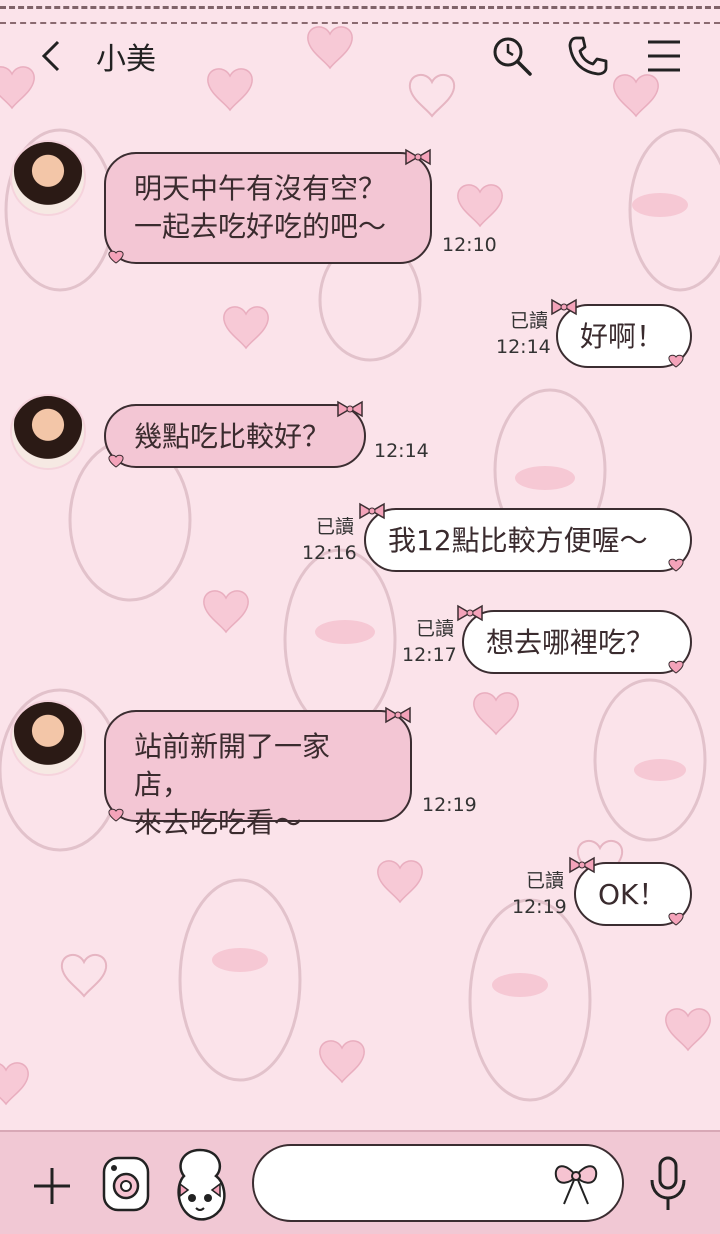  Describe the element at coordinates (360, 56) in the screenshot. I see `chat-header: 小美` at that location.